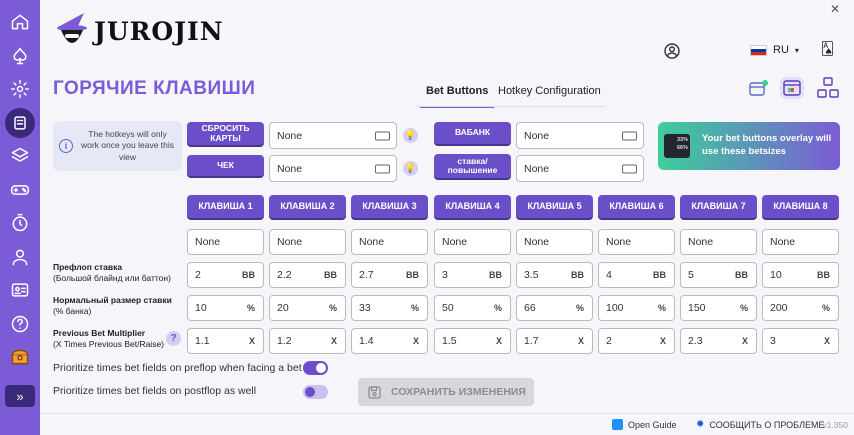  Describe the element at coordinates (549, 91) in the screenshot. I see `tab-hotkey-configuration: Hotkey Configuration` at that location.